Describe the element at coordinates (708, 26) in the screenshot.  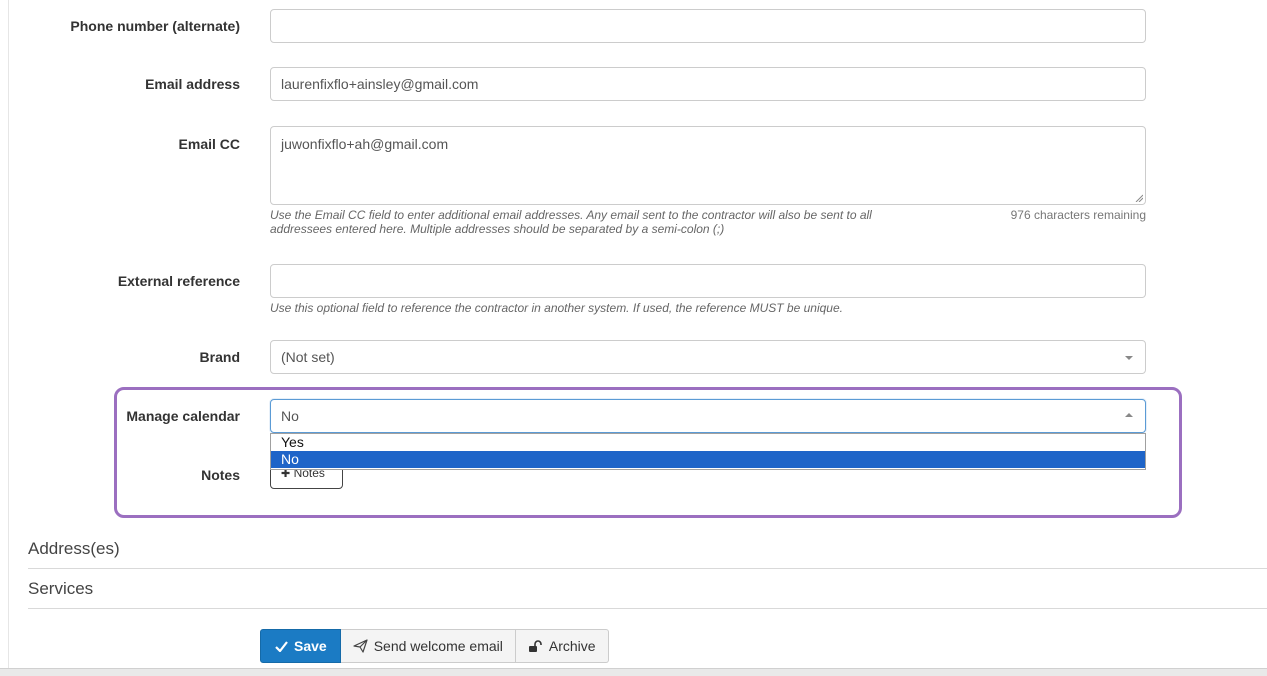
I see `phone-alternate-input` at that location.